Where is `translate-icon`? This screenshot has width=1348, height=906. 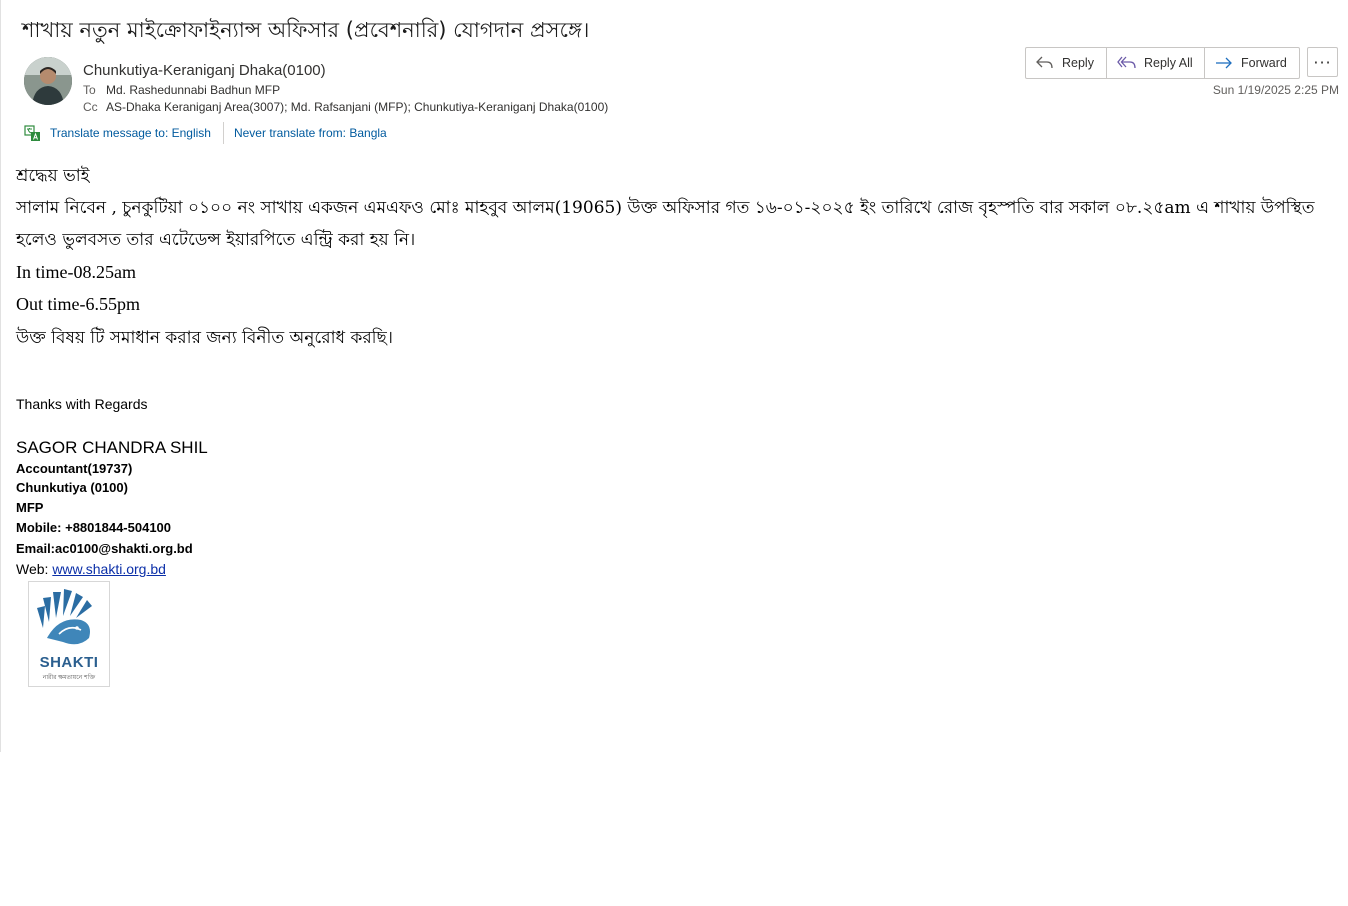 translate-icon is located at coordinates (32, 133).